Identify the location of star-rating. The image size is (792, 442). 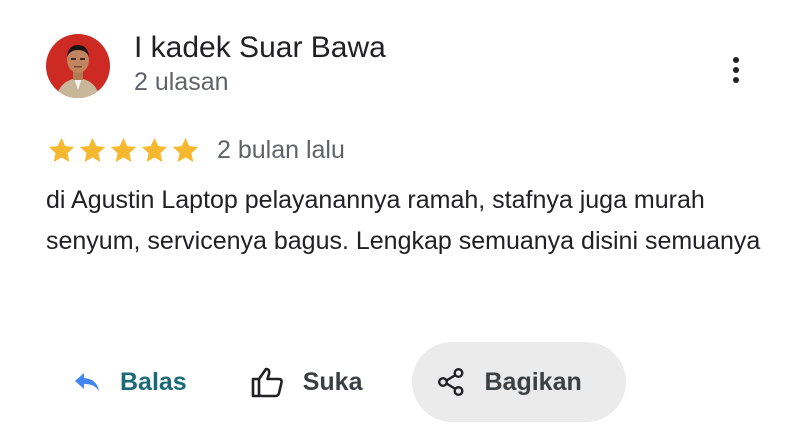
(123, 150).